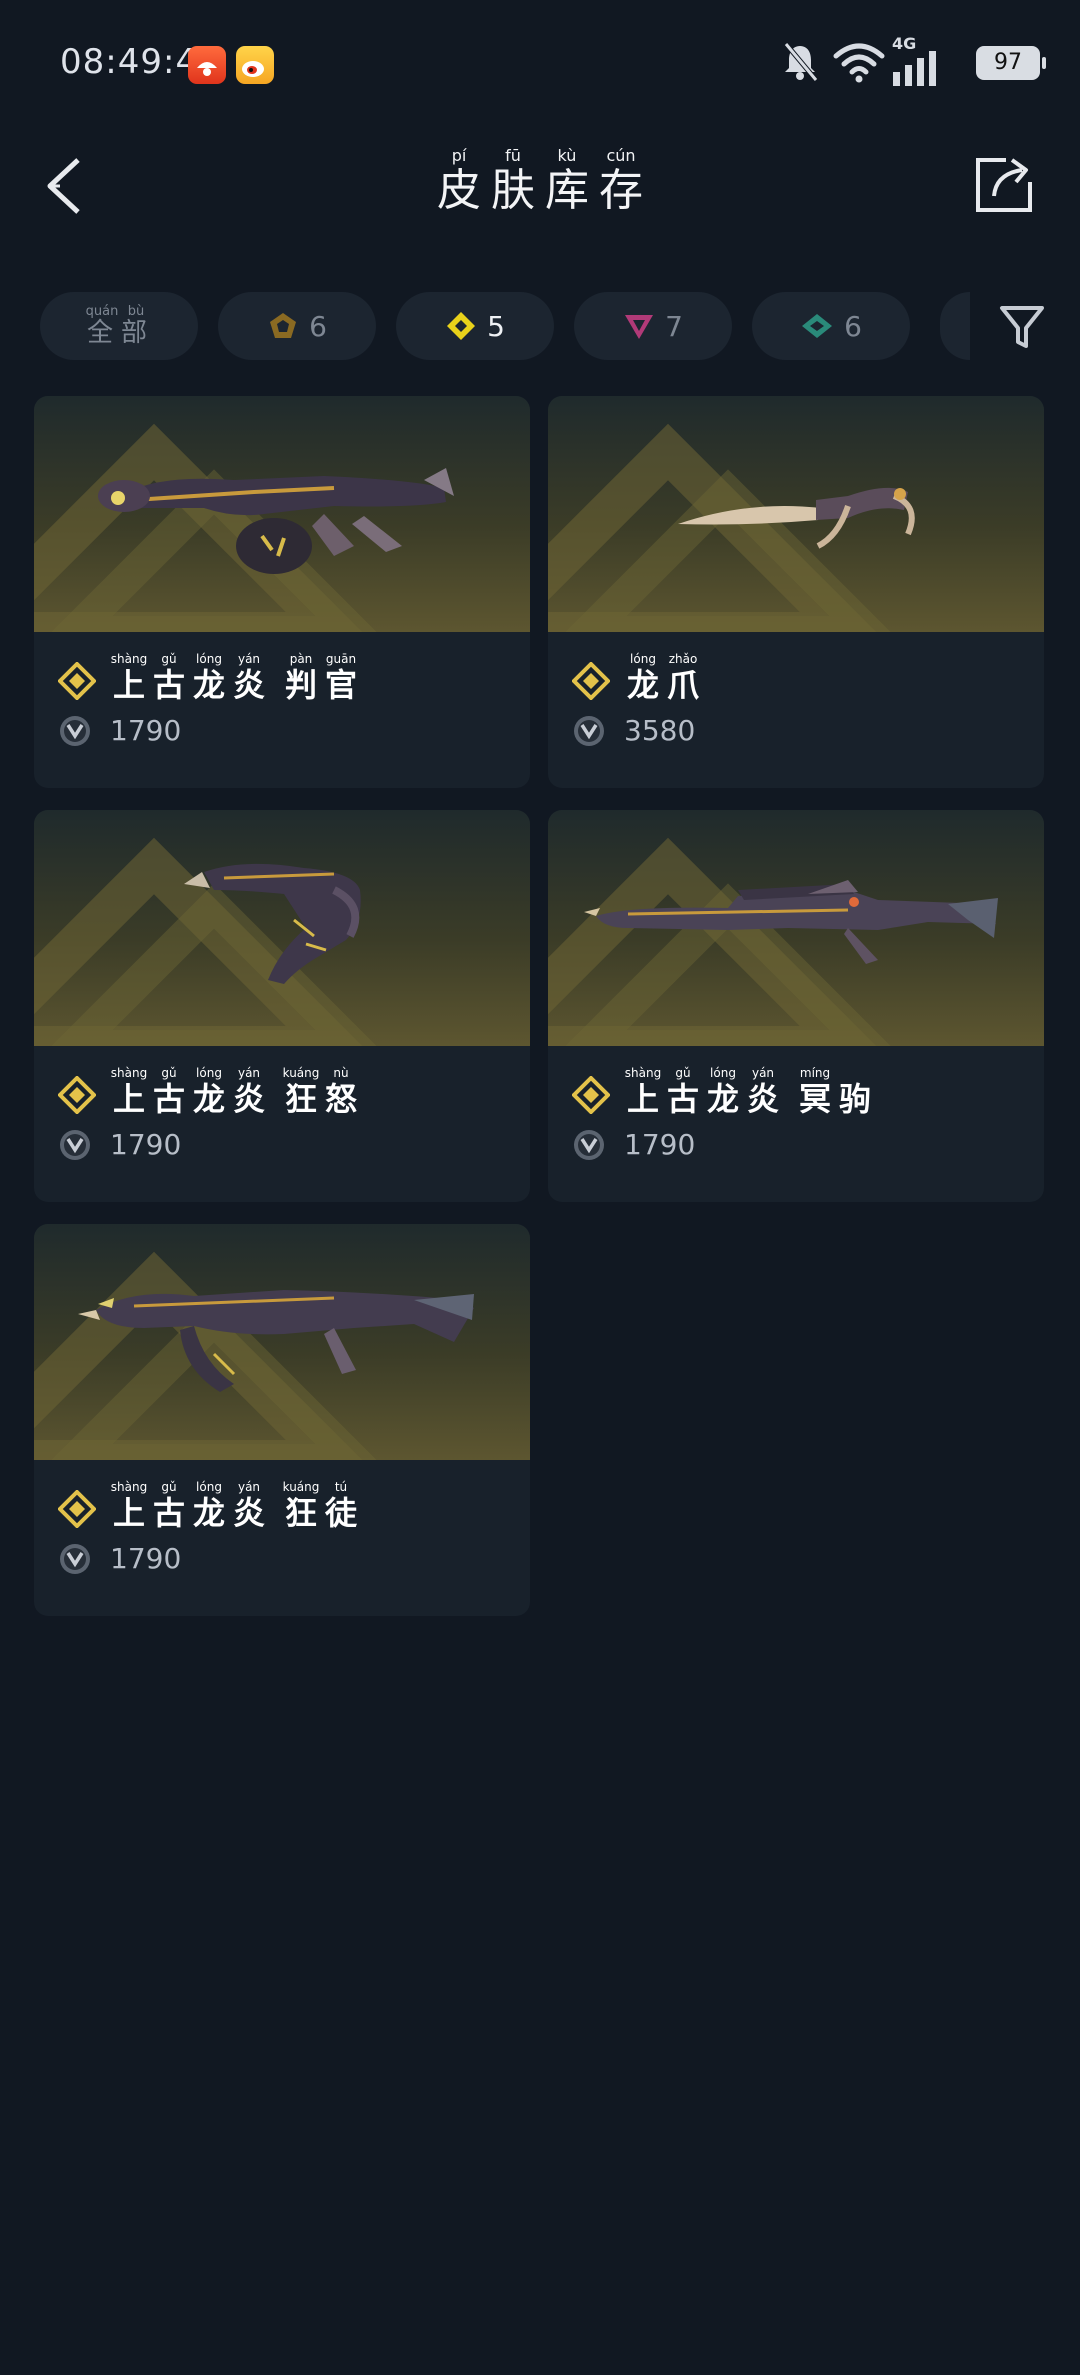  I want to click on ruby-char: zhǎo 爪, so click(683, 678).